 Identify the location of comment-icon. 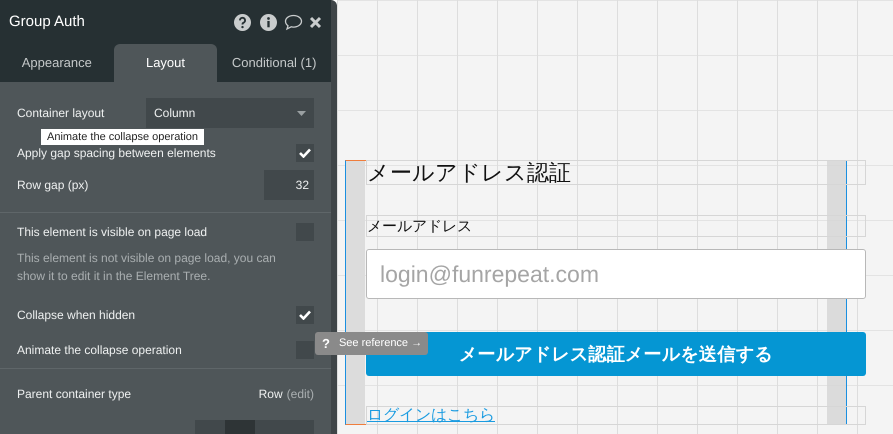
(293, 22).